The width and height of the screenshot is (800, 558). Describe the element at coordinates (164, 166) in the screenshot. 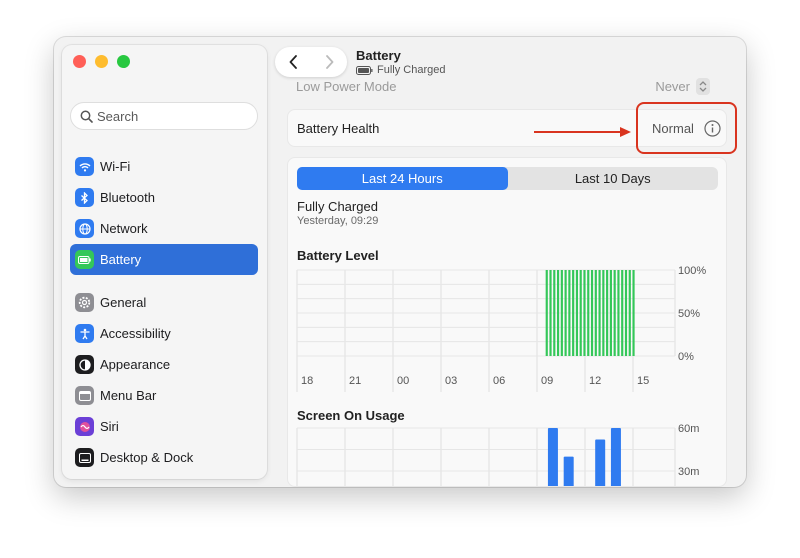

I see `sidebar-item-wi-fi: Wi-Fi` at that location.